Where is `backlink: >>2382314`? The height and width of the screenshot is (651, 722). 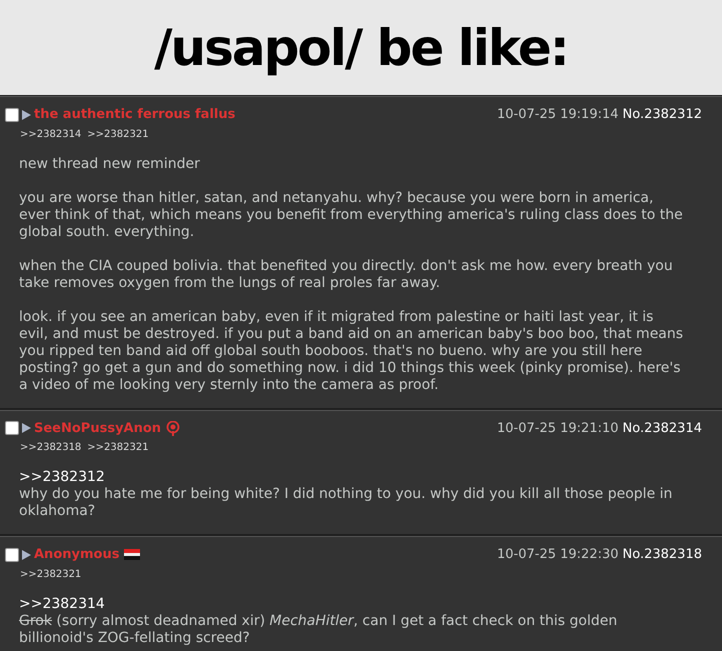
backlink: >>2382314 is located at coordinates (51, 134).